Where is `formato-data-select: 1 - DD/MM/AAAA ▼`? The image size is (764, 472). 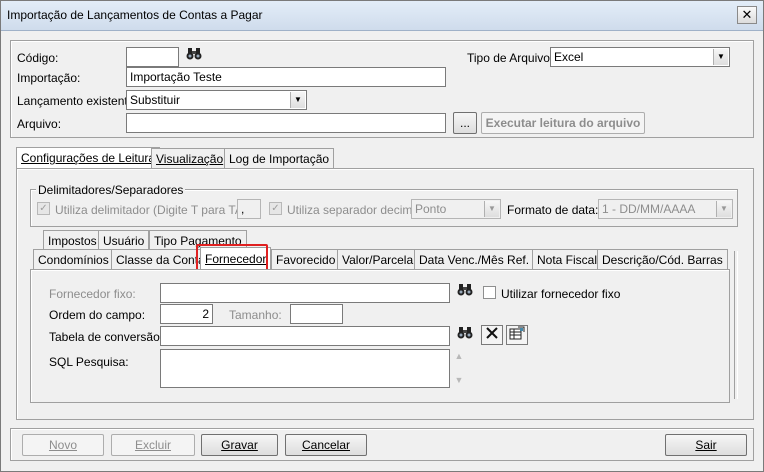
formato-data-select: 1 - DD/MM/AAAA ▼ is located at coordinates (665, 209).